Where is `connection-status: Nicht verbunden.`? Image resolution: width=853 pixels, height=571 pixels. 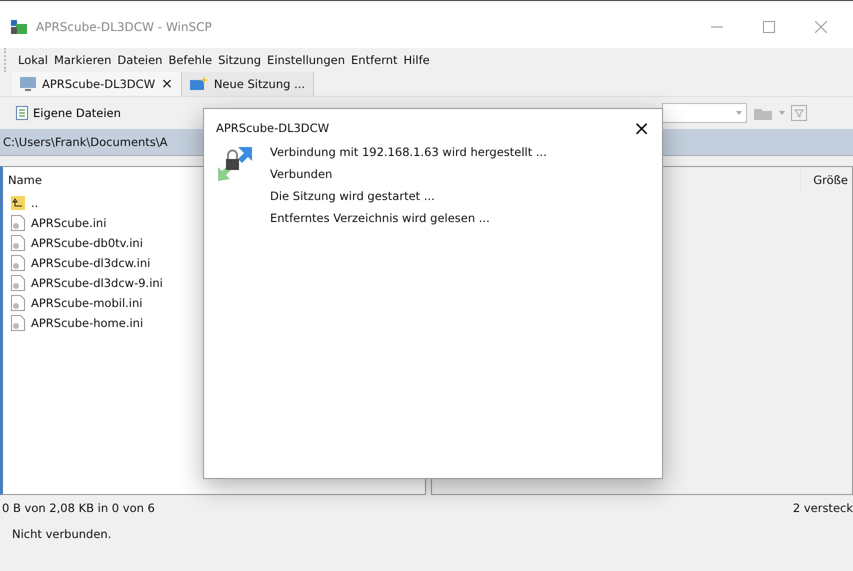 connection-status: Nicht verbunden. is located at coordinates (61, 534).